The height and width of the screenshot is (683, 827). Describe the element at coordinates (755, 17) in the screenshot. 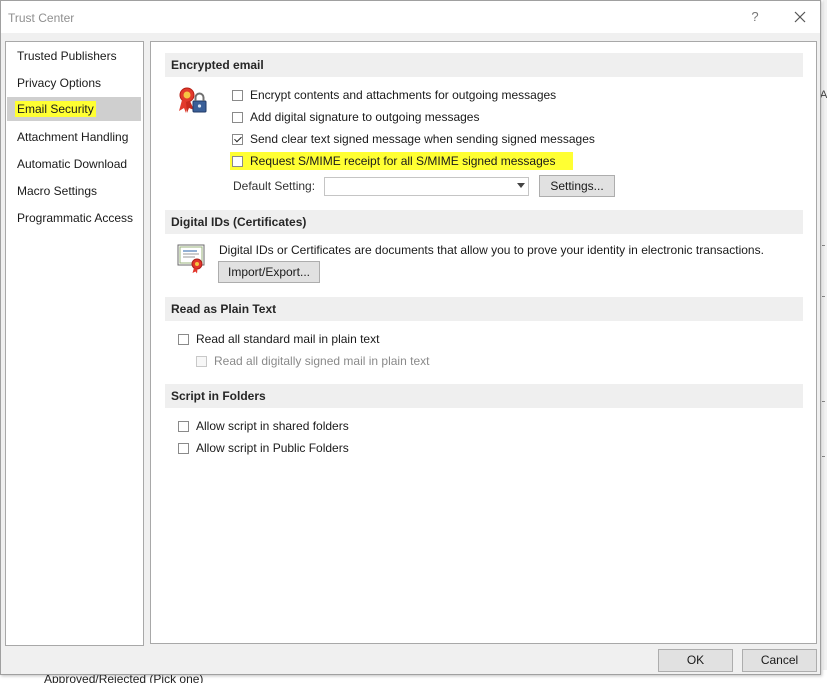

I see `help-button: ?` at that location.